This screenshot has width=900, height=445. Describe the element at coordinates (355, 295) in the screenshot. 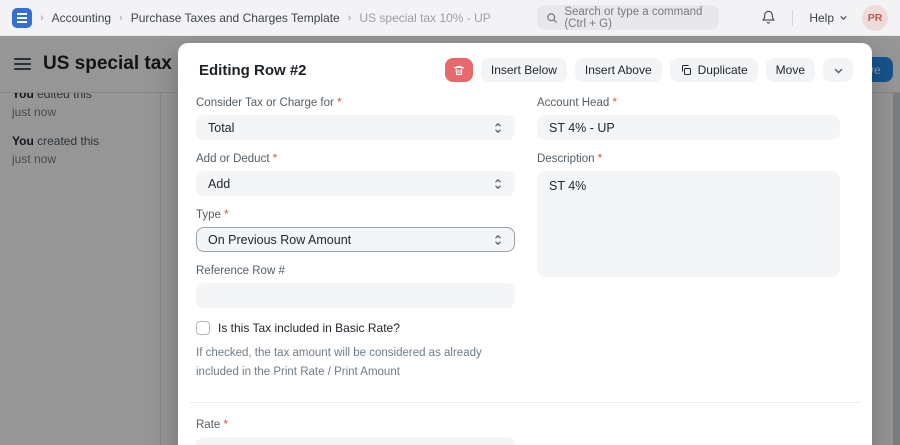

I see `reference-row-input` at that location.